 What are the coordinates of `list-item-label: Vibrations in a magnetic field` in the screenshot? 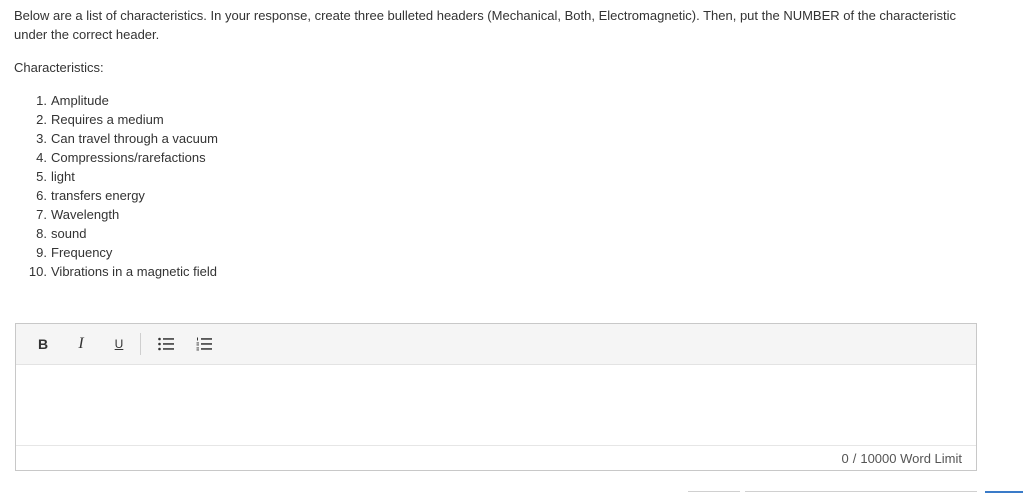 It's located at (134, 271).